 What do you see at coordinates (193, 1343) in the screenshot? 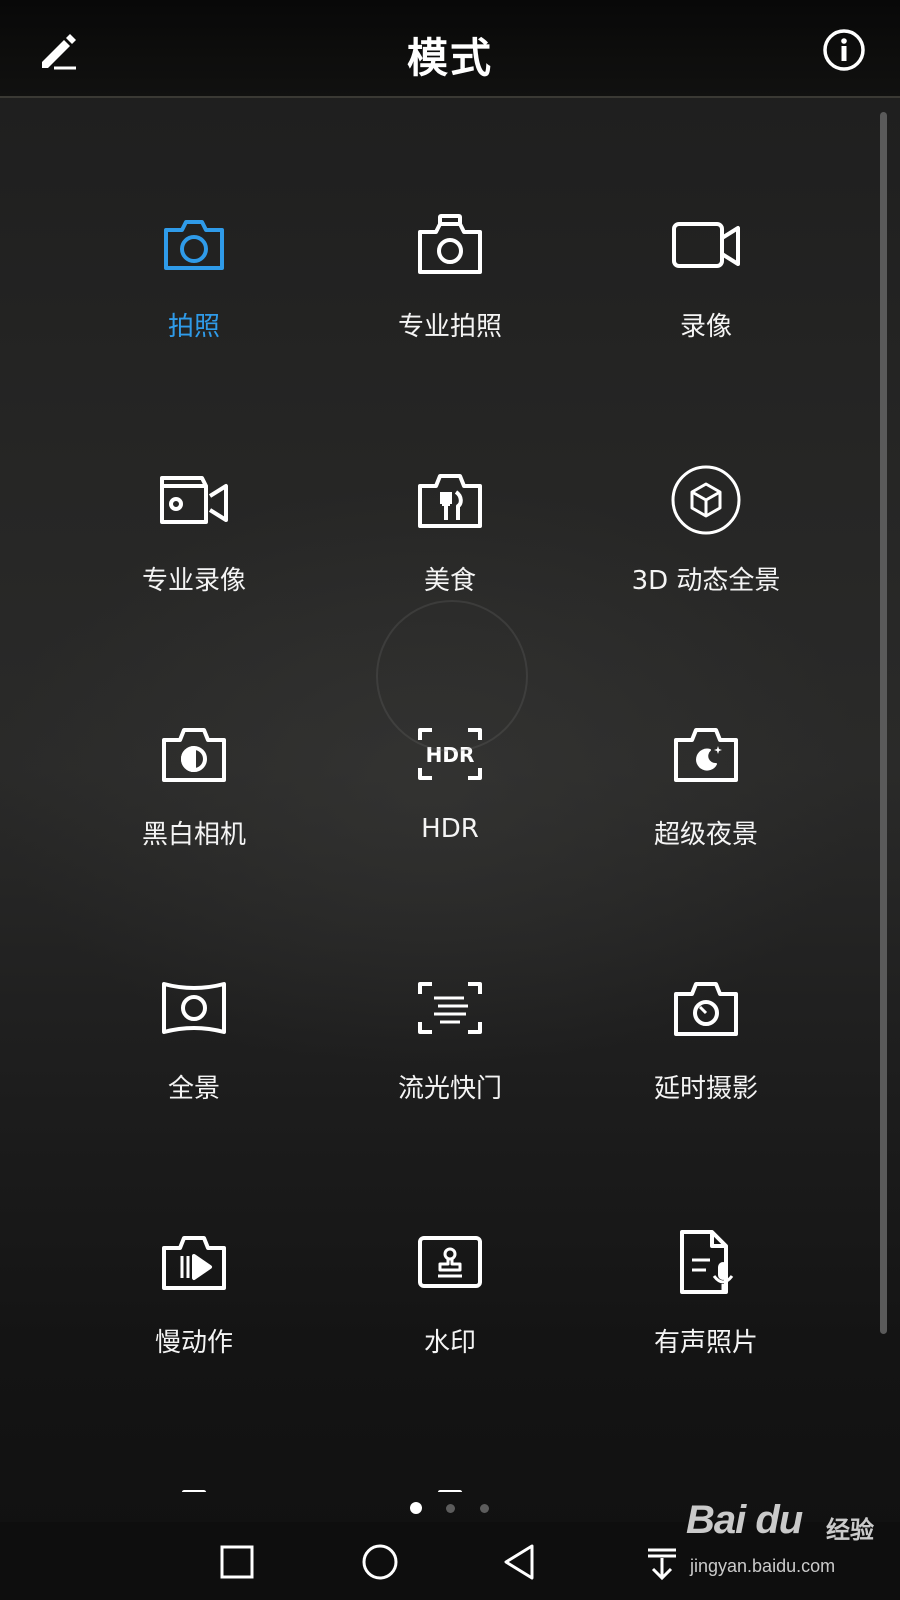
I see `mode-label: 慢动作` at bounding box center [193, 1343].